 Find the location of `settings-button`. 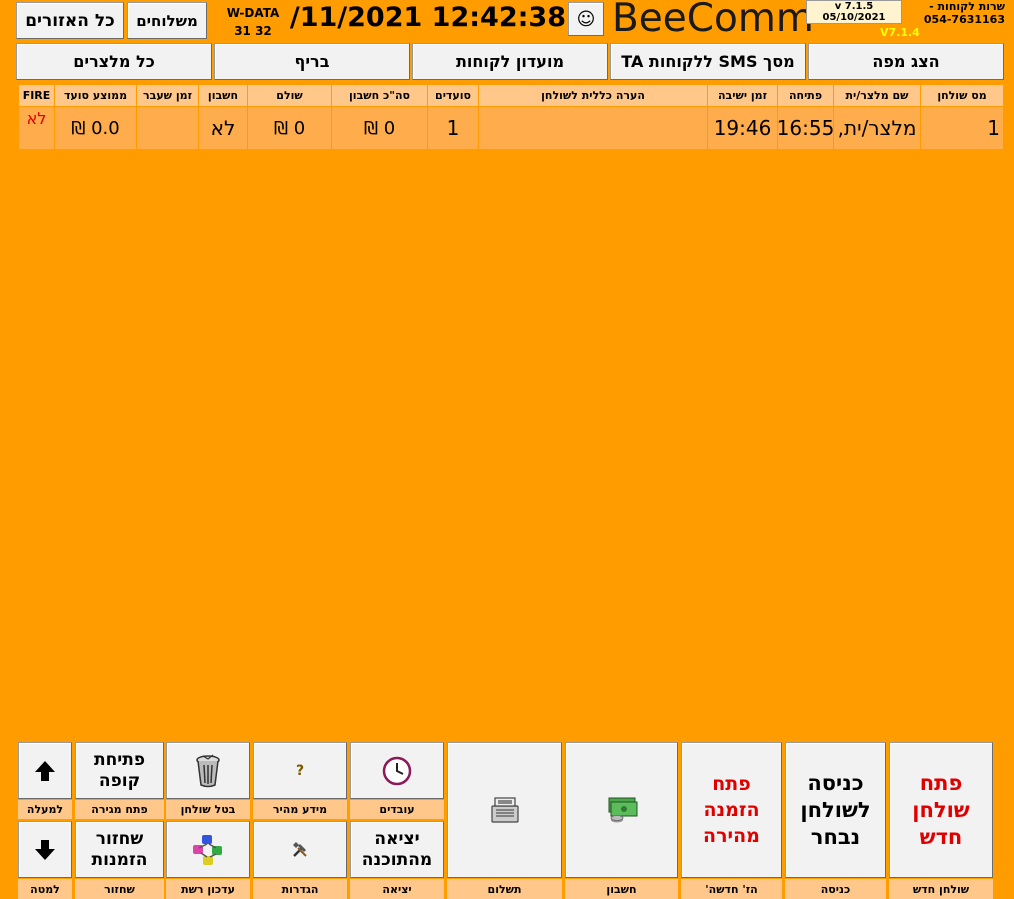

settings-button is located at coordinates (300, 849).